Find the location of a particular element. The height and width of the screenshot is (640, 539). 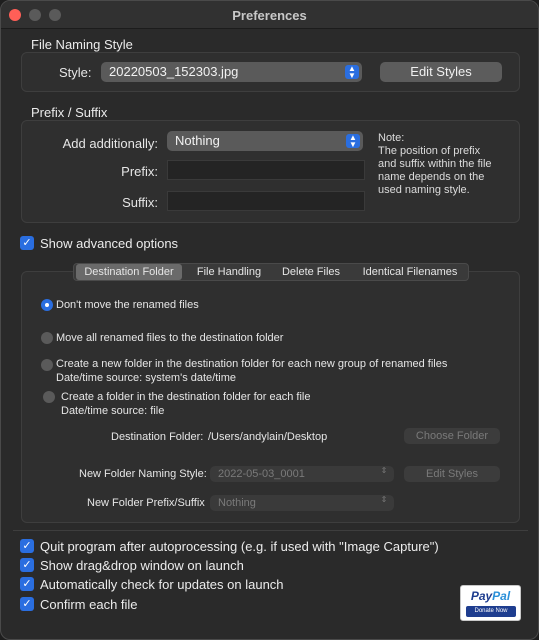

paypal-logo-icon: PayPal is located at coordinates (490, 596).